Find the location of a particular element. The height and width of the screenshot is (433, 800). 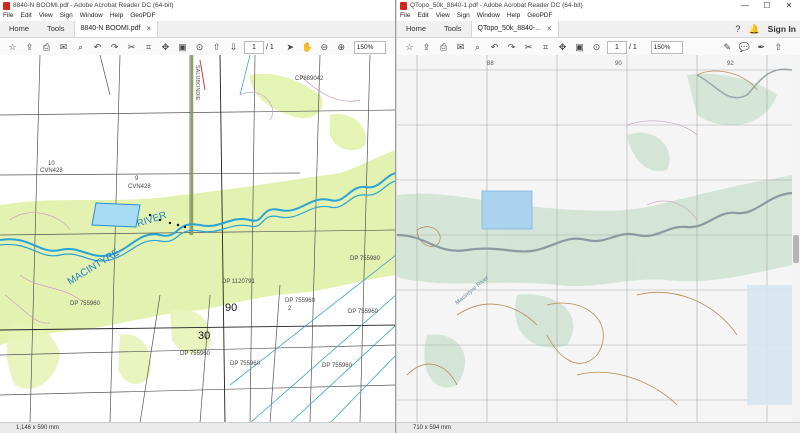

tab-document: QTopo_50k_8840-... × is located at coordinates (514, 29).